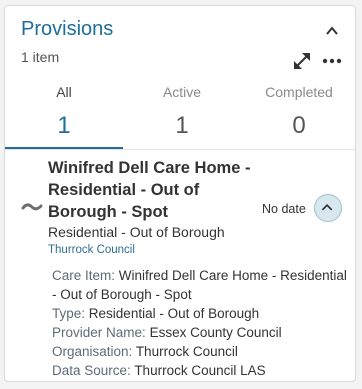  I want to click on detail-data-source: Data Source: Thurrock Council LAS, so click(202, 370).